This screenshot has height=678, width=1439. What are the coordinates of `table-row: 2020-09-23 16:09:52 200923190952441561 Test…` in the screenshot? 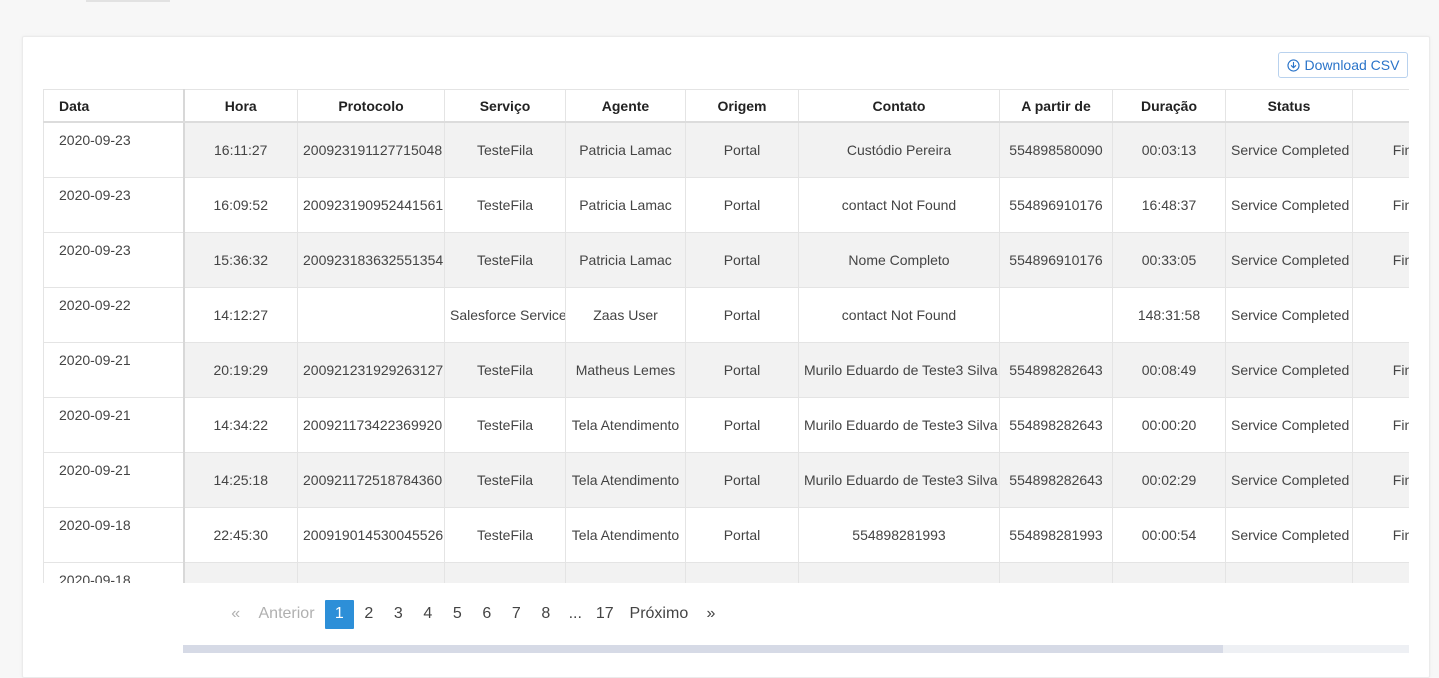 It's located at (726, 205).